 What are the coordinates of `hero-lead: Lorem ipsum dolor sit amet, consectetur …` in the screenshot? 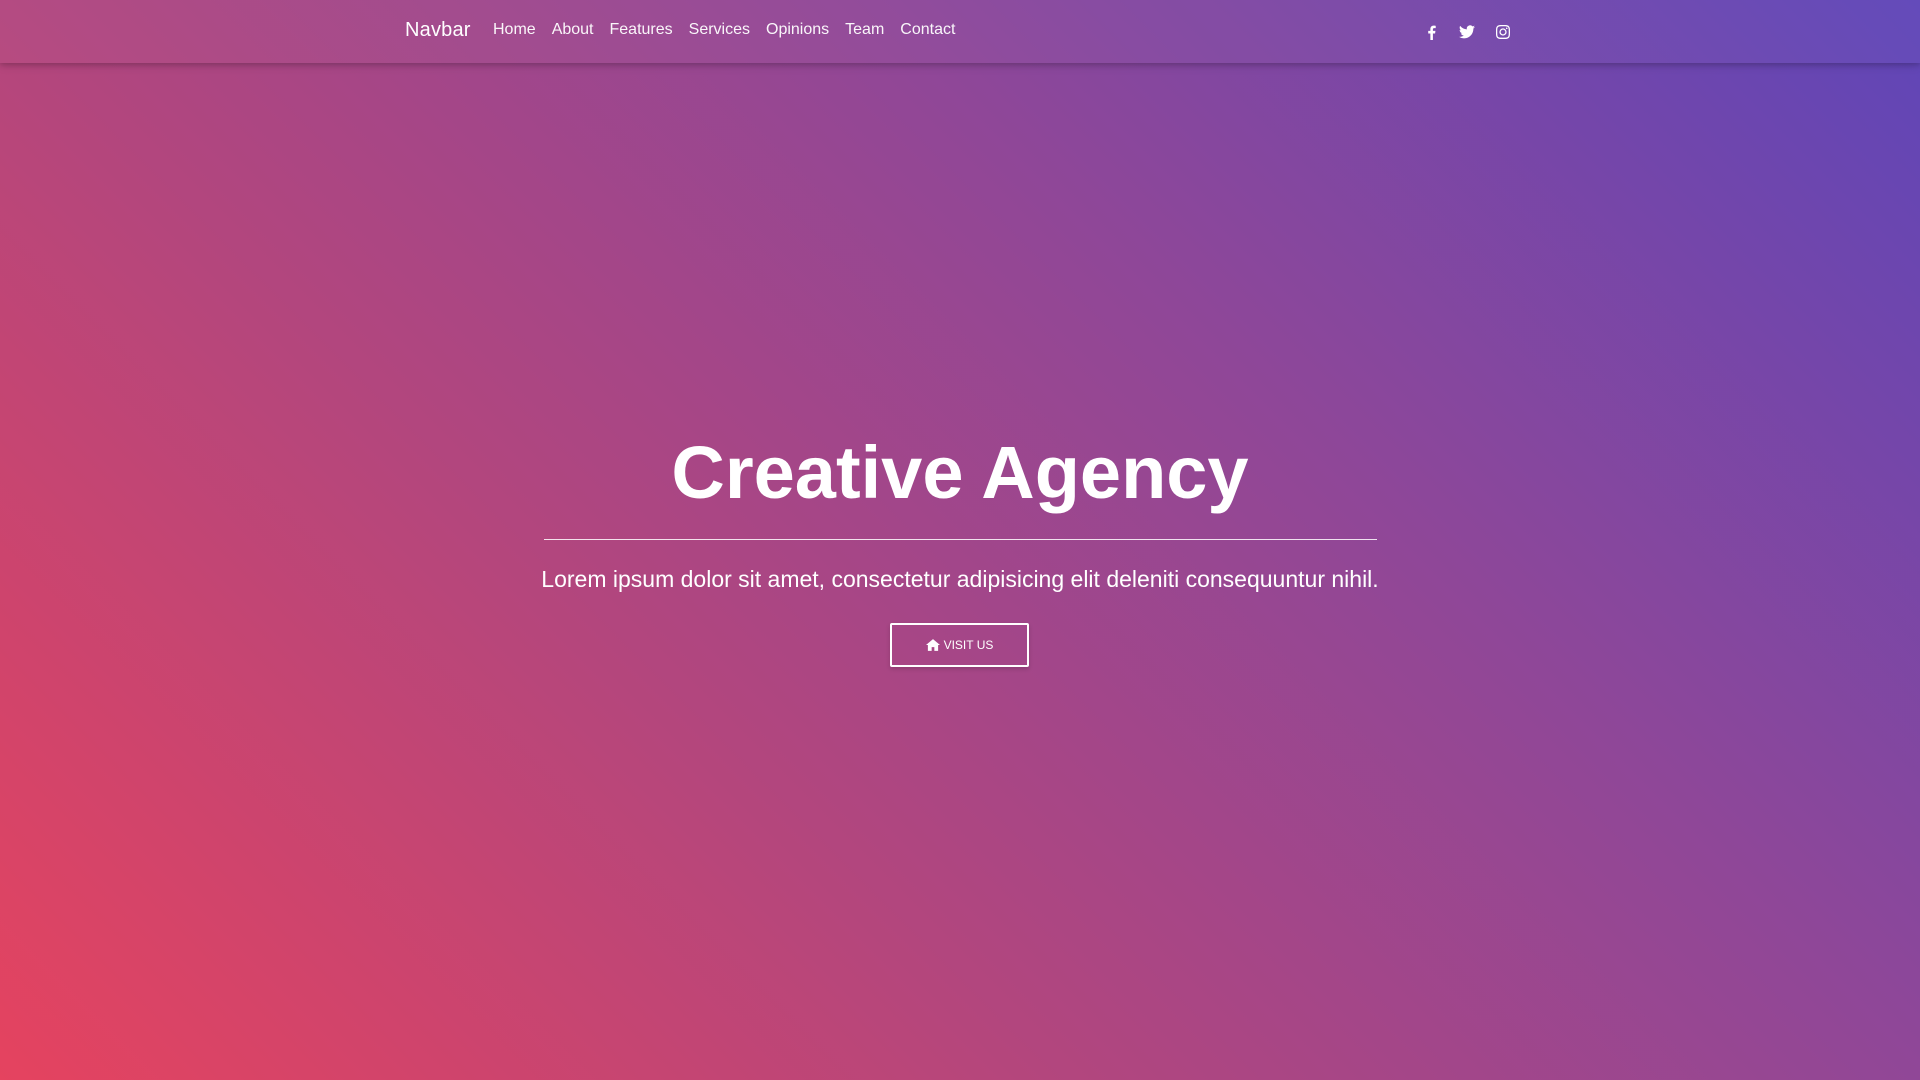 It's located at (960, 579).